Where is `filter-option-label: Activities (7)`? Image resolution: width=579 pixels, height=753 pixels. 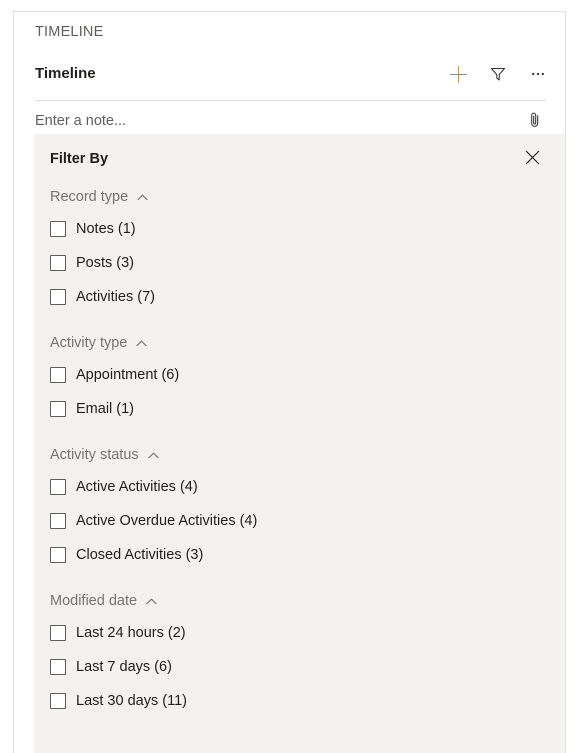
filter-option-label: Activities (7) is located at coordinates (115, 297).